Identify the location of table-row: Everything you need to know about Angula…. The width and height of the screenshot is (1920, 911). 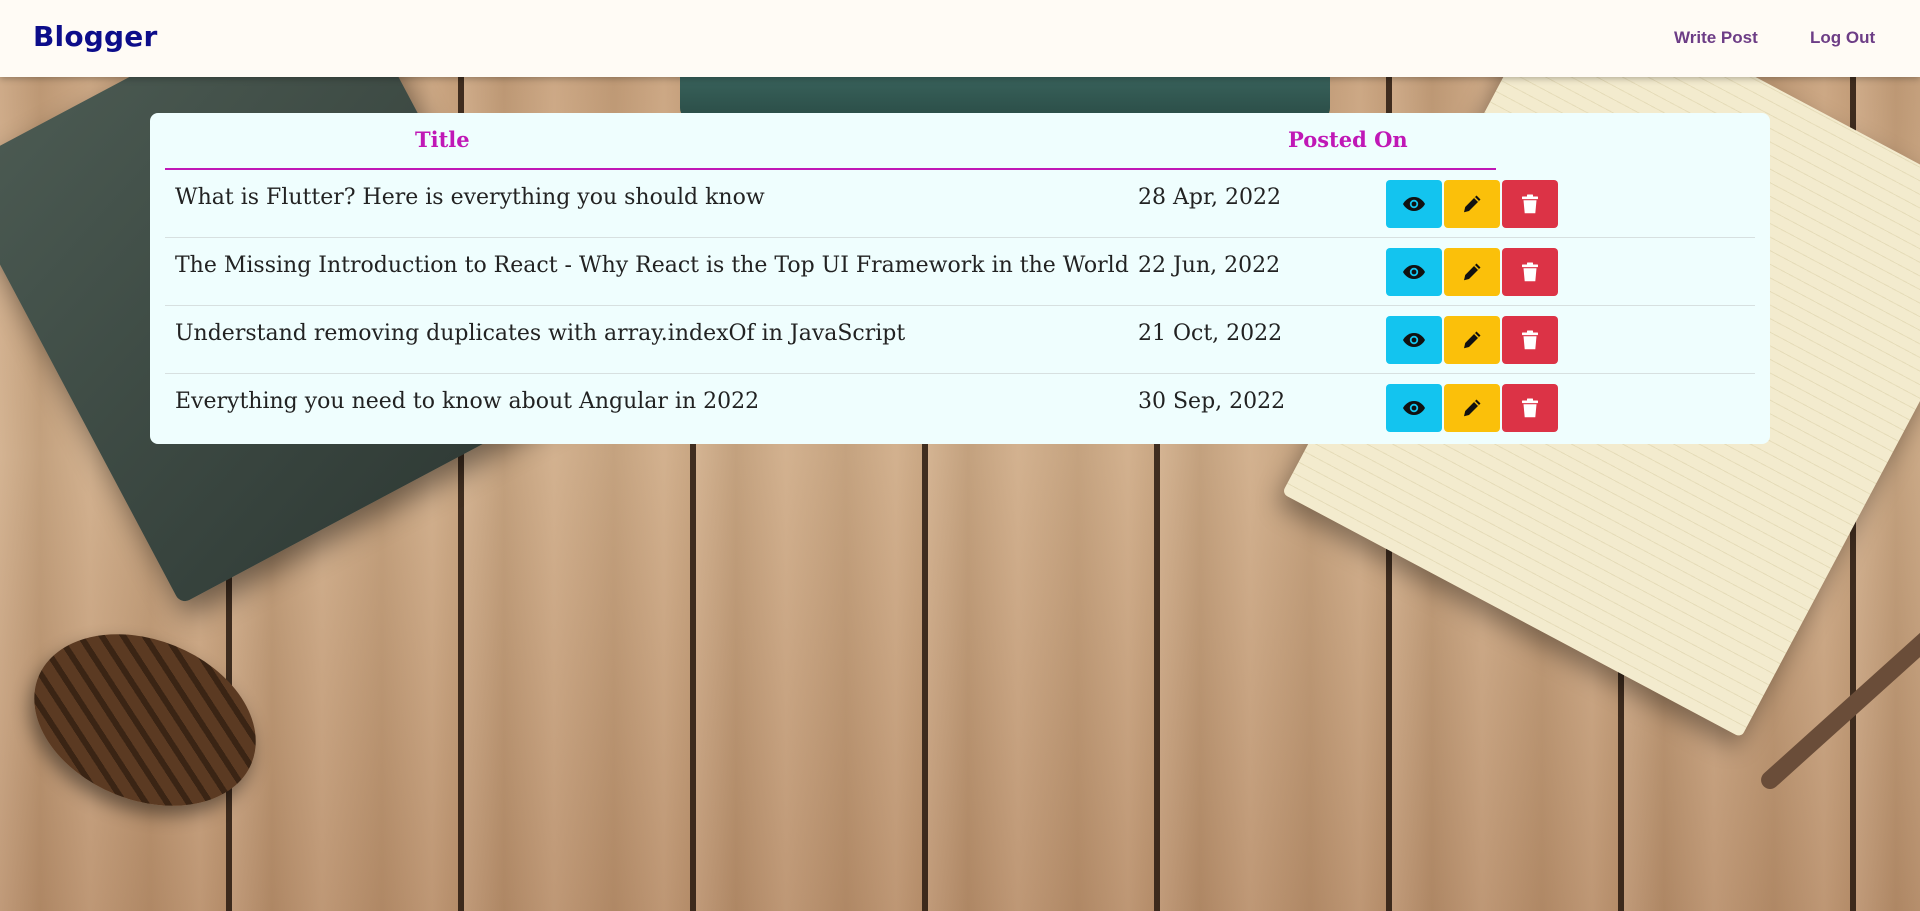
(960, 408).